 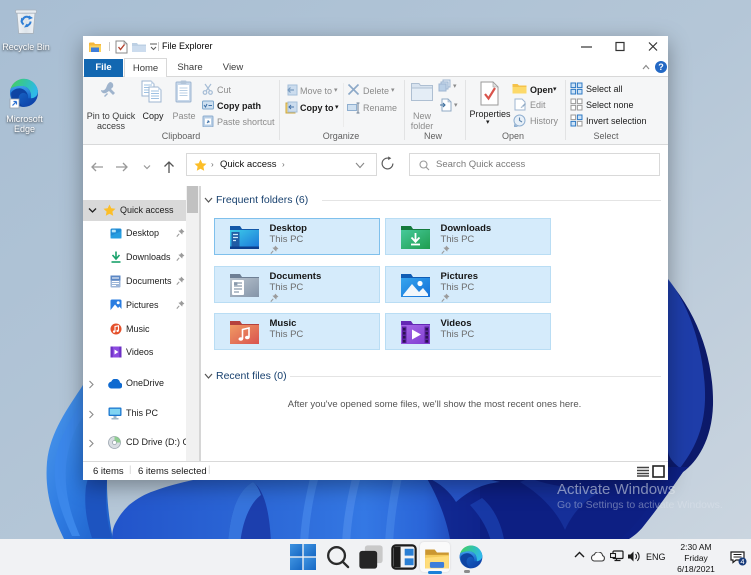 I want to click on svg-text: 4, so click(x=742, y=561).